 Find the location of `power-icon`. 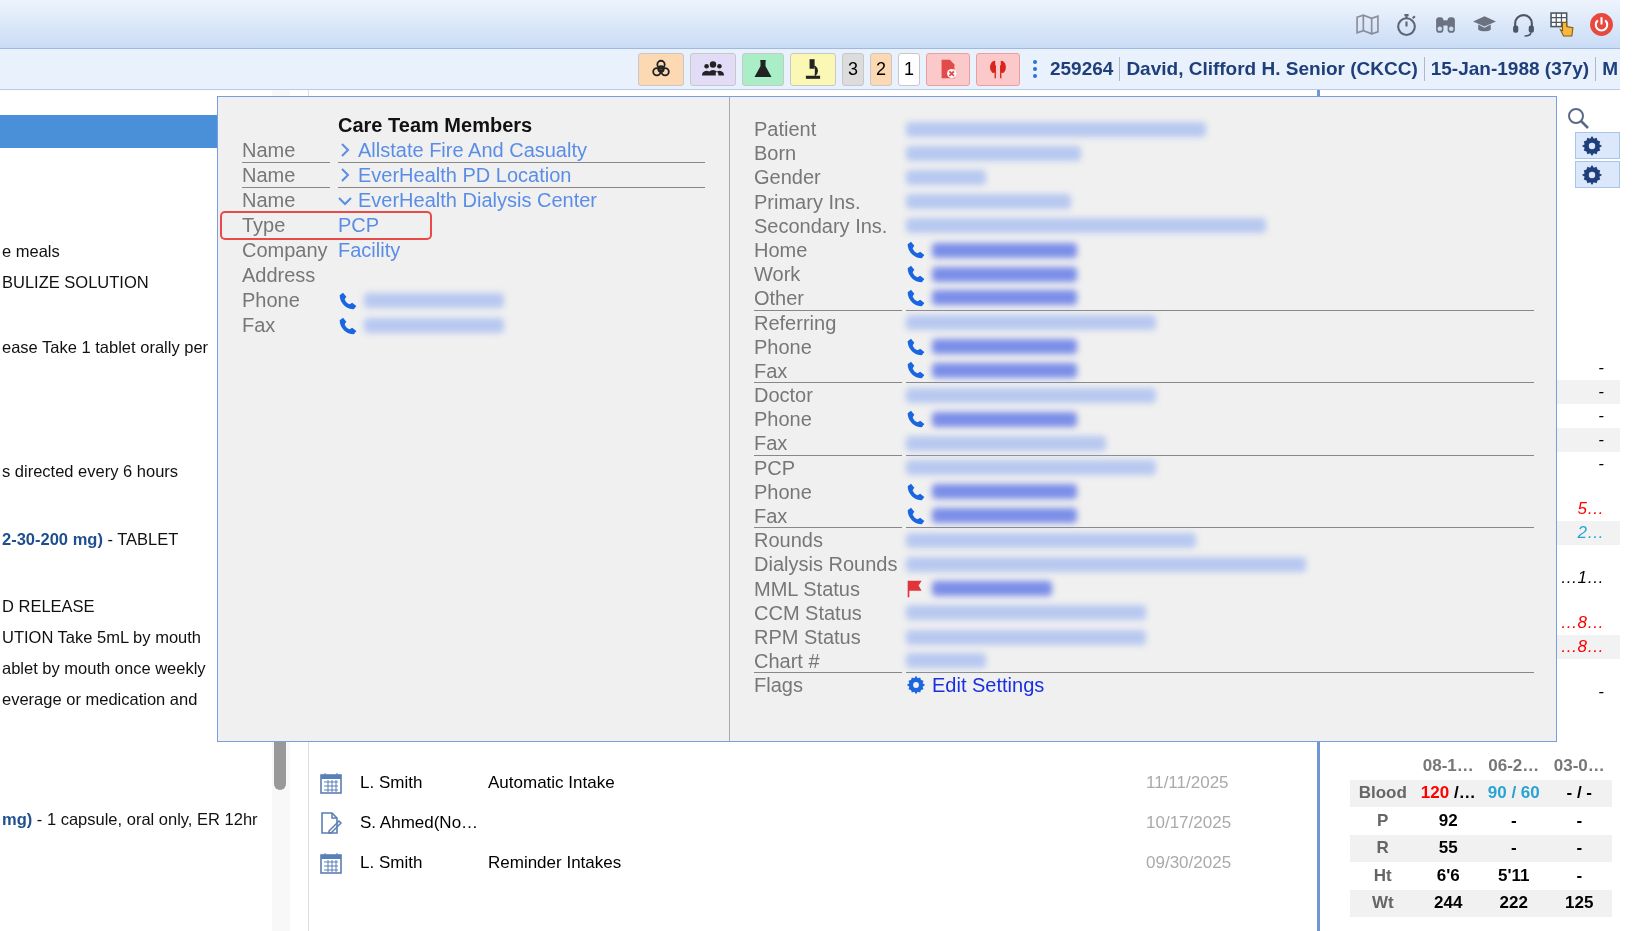

power-icon is located at coordinates (1601, 24).